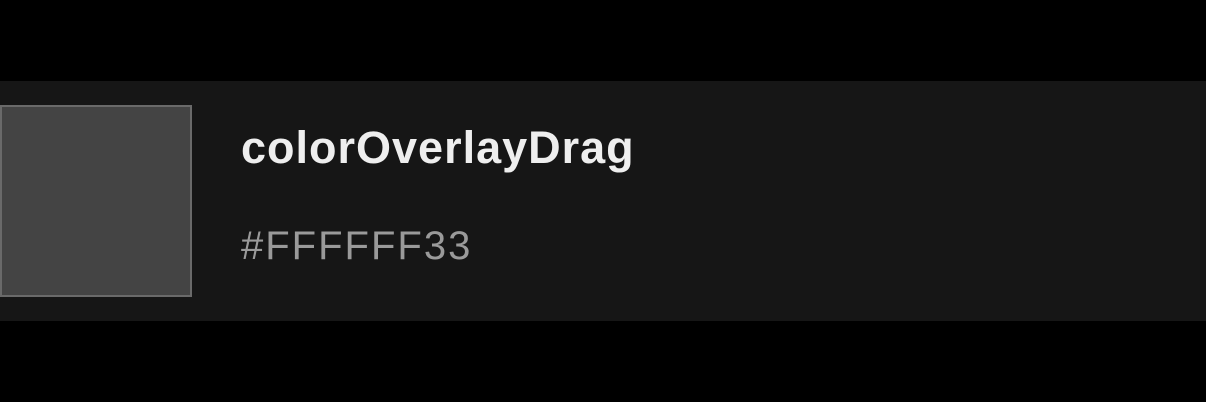  I want to click on color-swatch, so click(96, 201).